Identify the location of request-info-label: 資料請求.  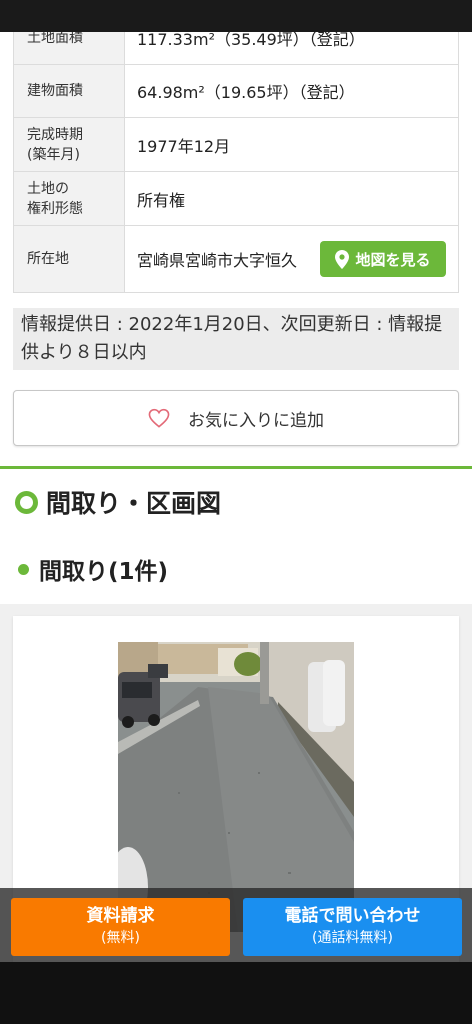
(120, 916).